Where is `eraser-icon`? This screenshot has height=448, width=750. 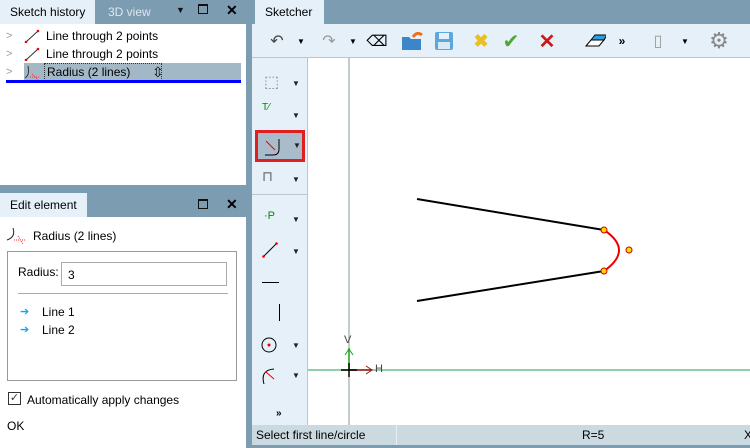 eraser-icon is located at coordinates (595, 41).